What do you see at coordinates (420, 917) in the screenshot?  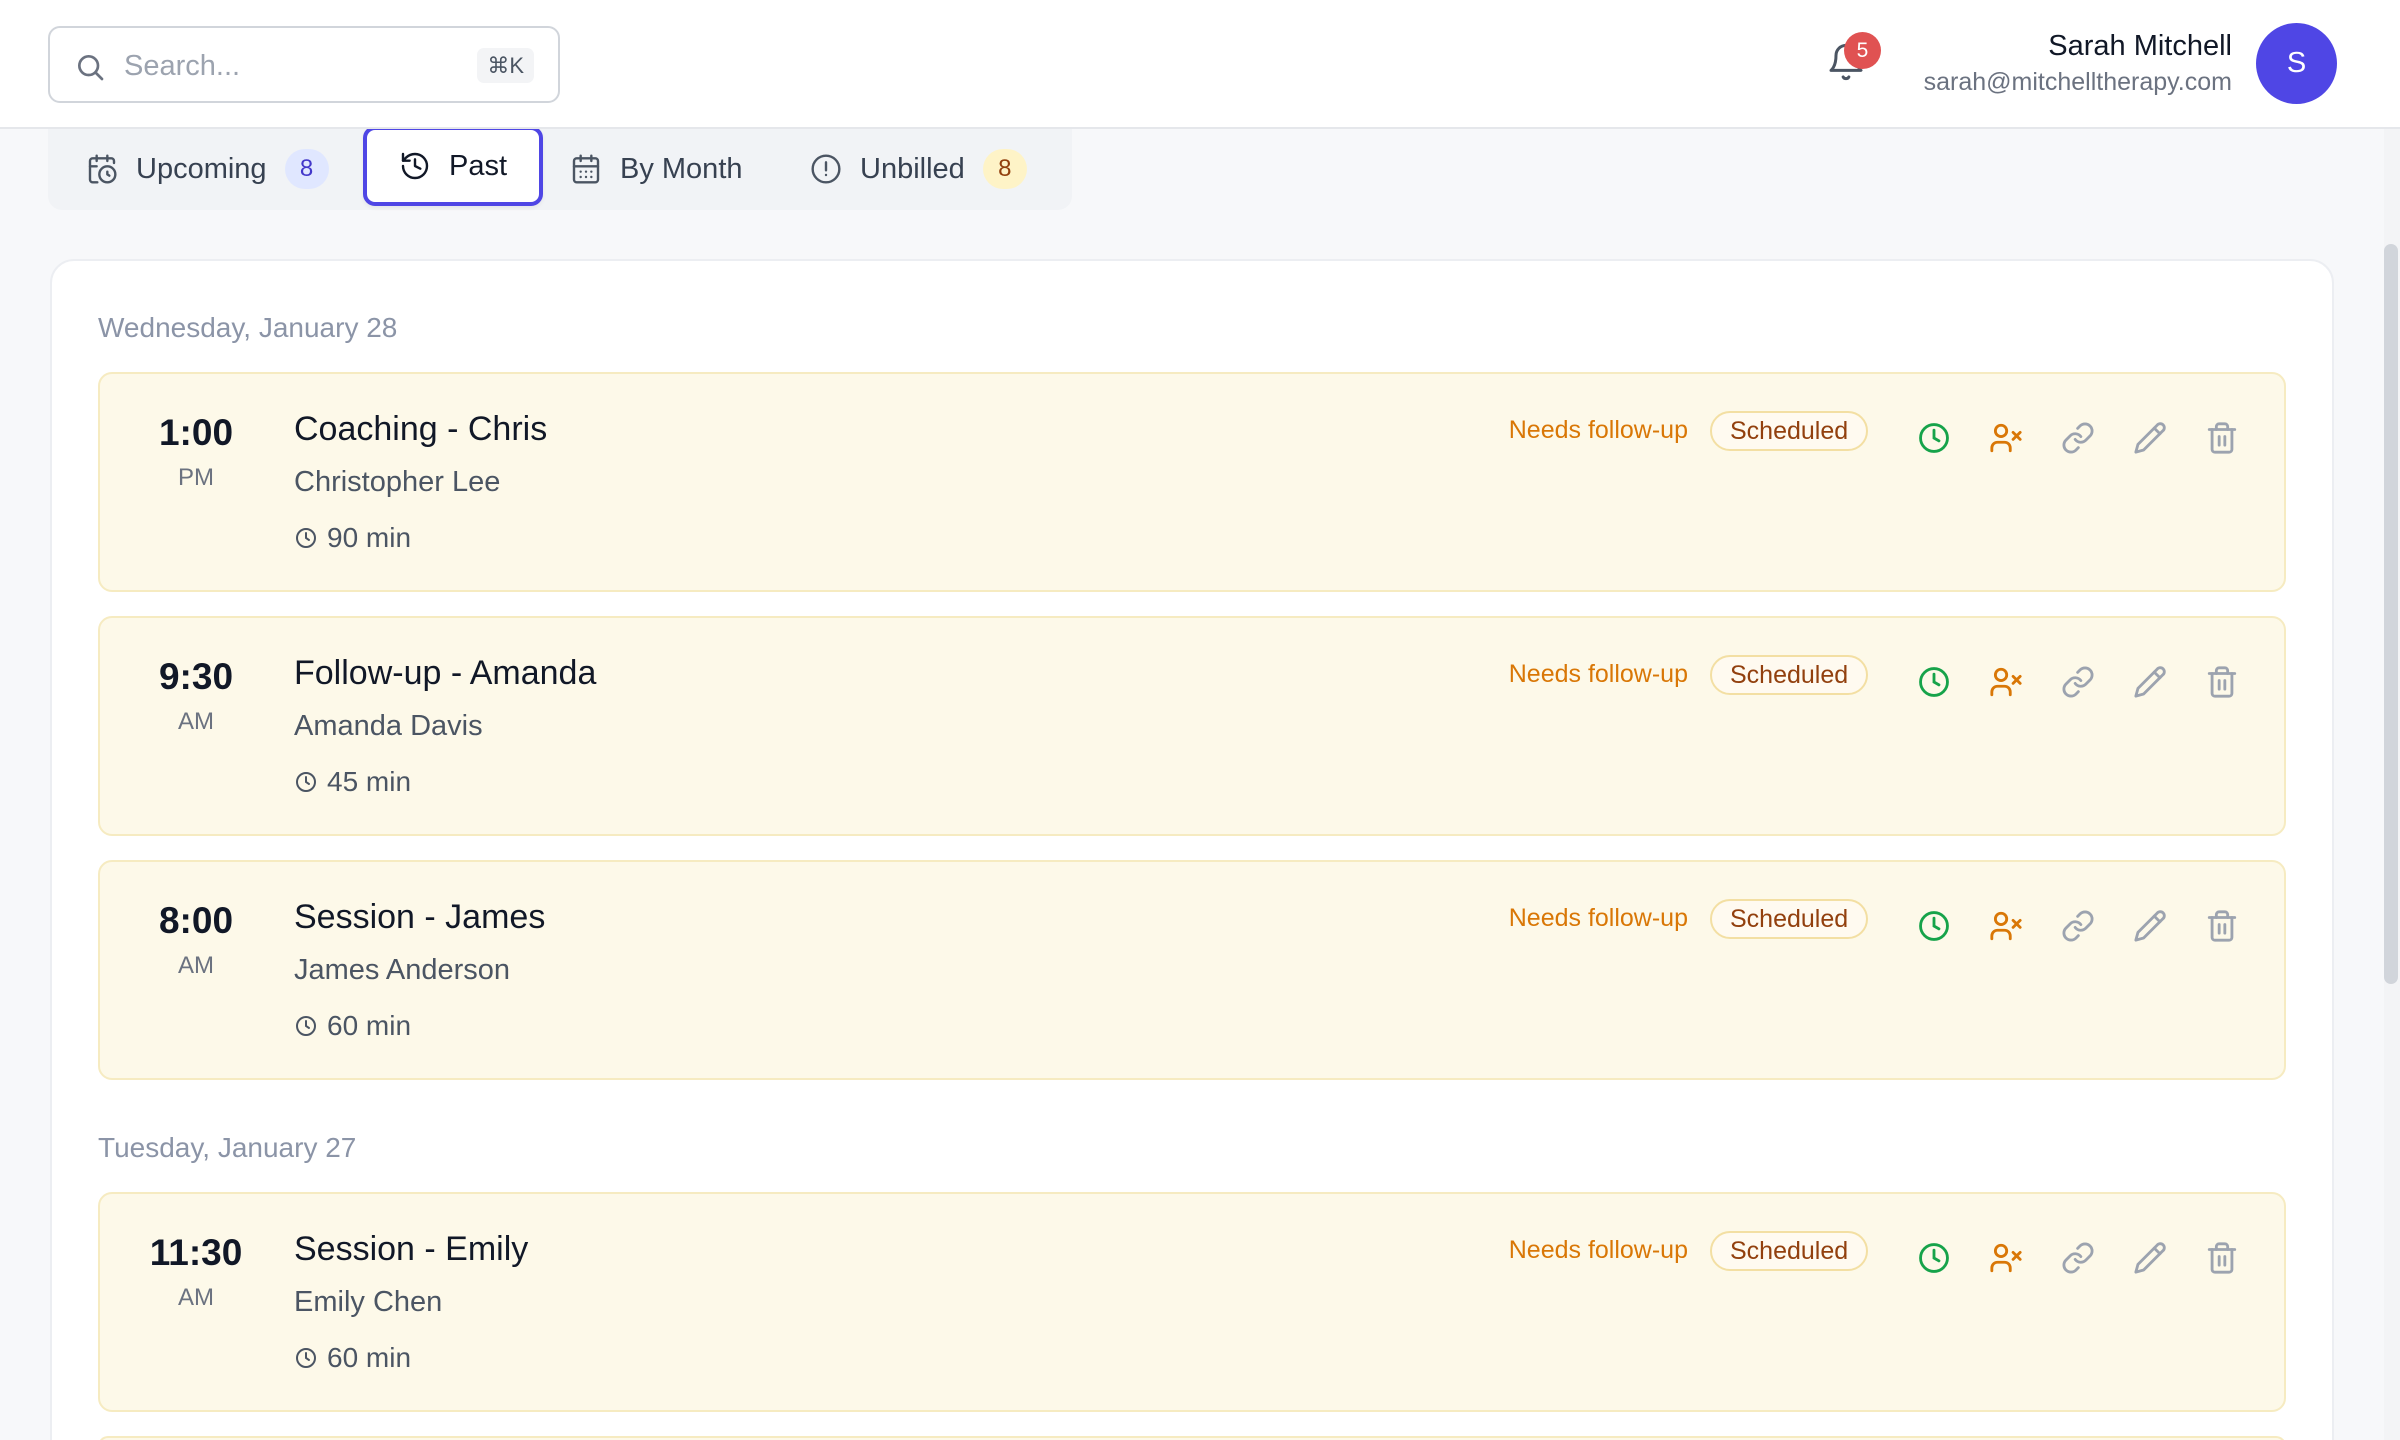 I see `session-title: Session - James` at bounding box center [420, 917].